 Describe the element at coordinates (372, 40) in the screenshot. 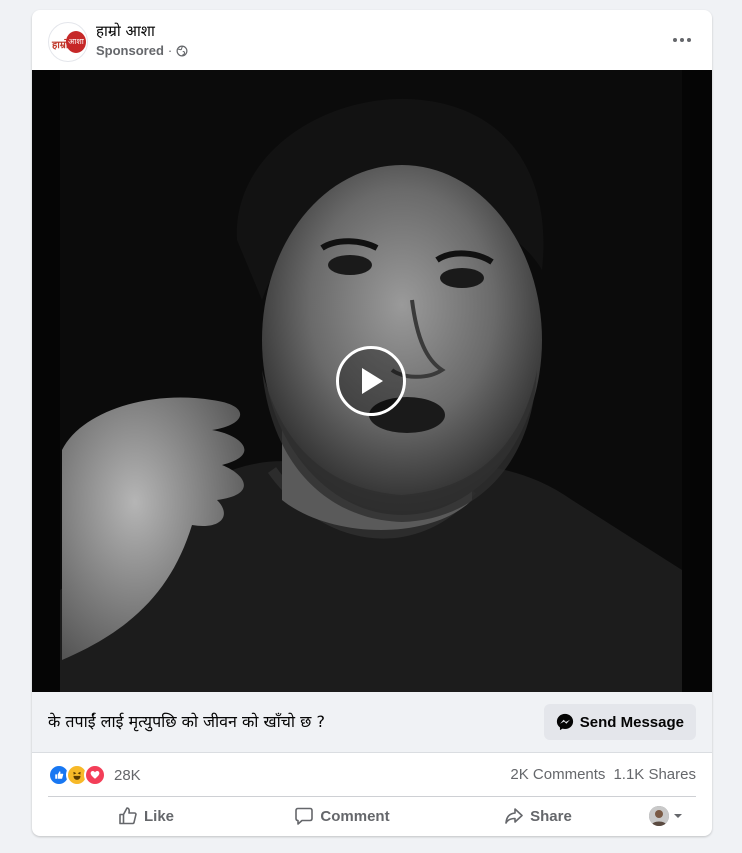

I see `post-header: हाम्रो आशा हाम्रो आशा Sponsored ·` at that location.